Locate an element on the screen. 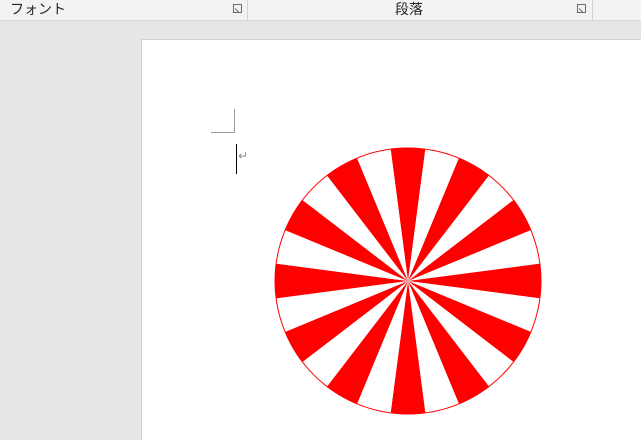  paragraph-mark: ↵ is located at coordinates (243, 156).